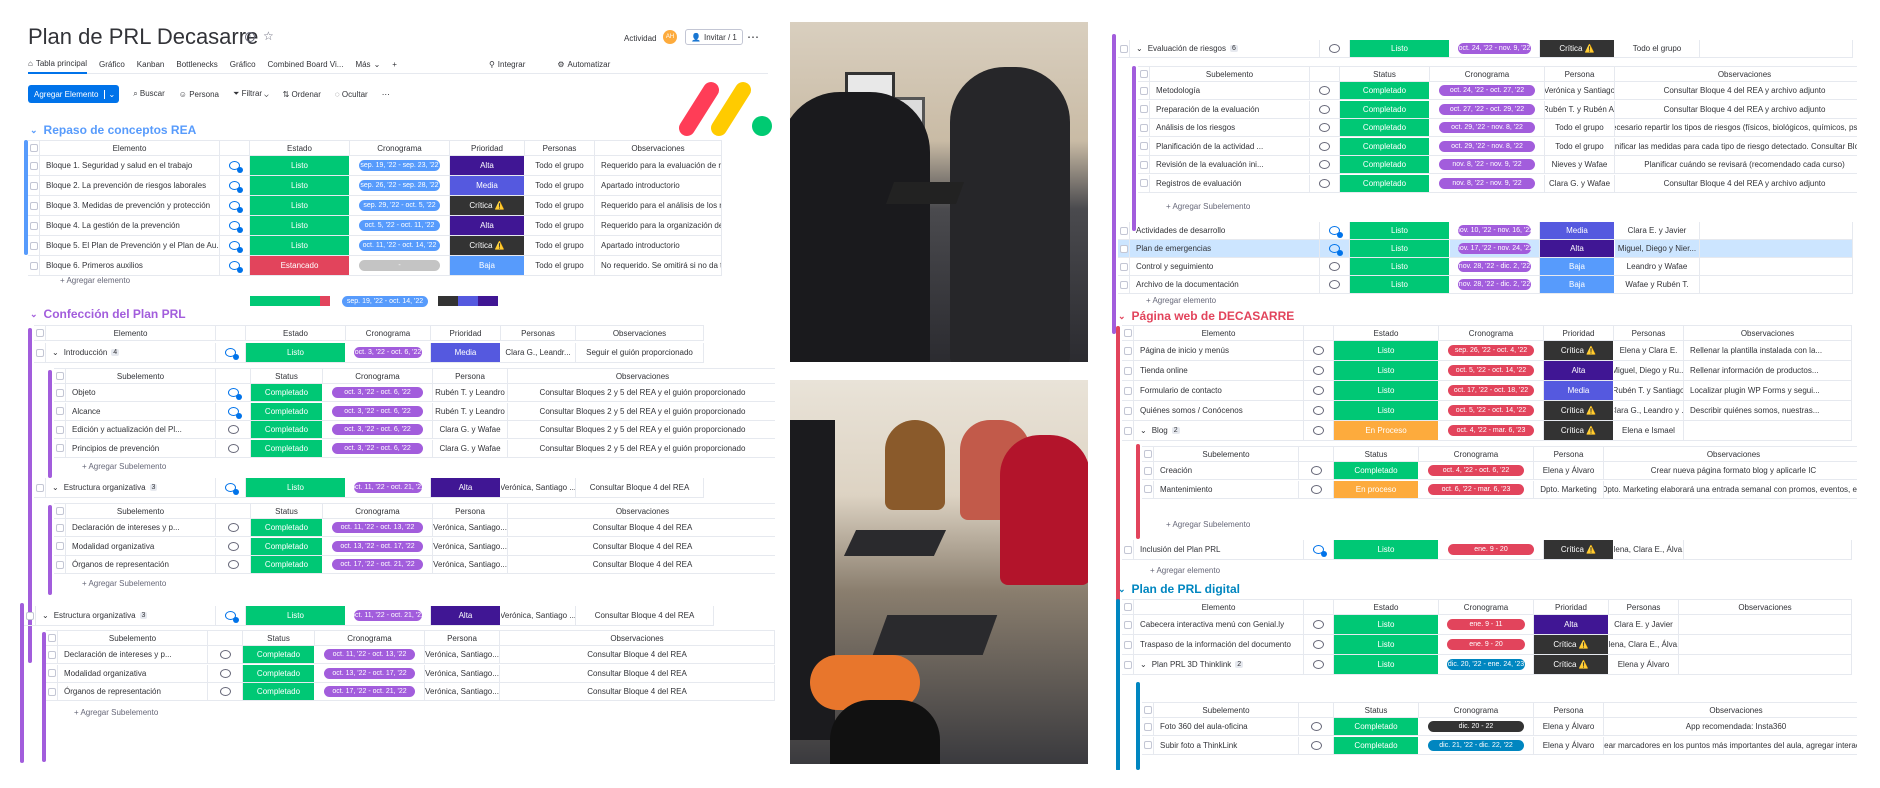  Describe the element at coordinates (470, 429) in the screenshot. I see `people-cell: Clara G. y Wafae` at that location.